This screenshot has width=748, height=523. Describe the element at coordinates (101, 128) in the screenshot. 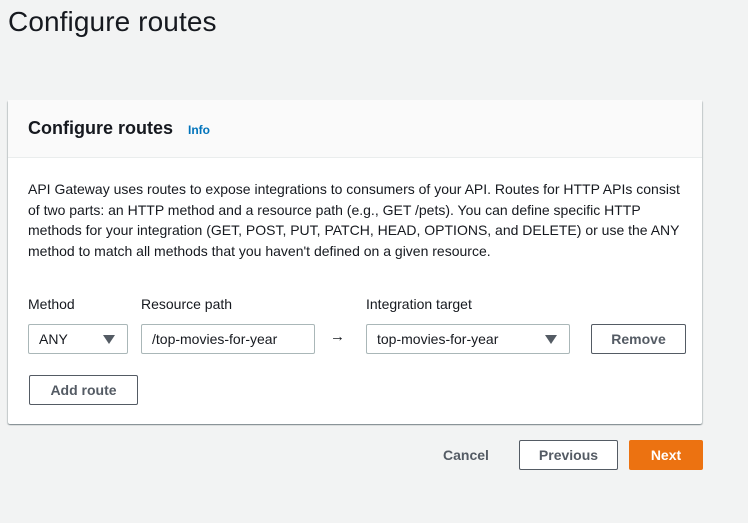

I see `panel-title: Configure routes` at that location.